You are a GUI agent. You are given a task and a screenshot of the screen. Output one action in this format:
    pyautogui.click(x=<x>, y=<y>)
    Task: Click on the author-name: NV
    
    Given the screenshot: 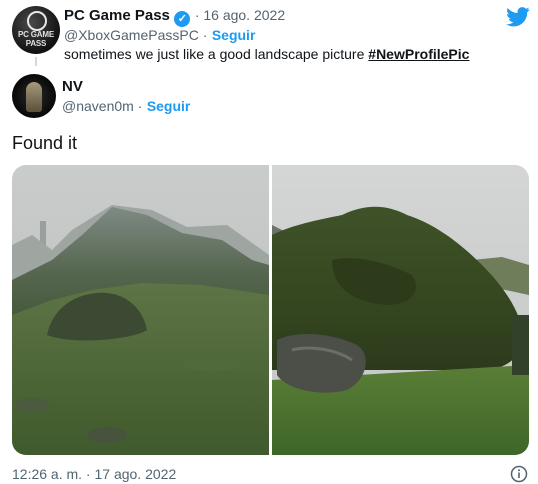 What is the action you would take?
    pyautogui.click(x=72, y=86)
    